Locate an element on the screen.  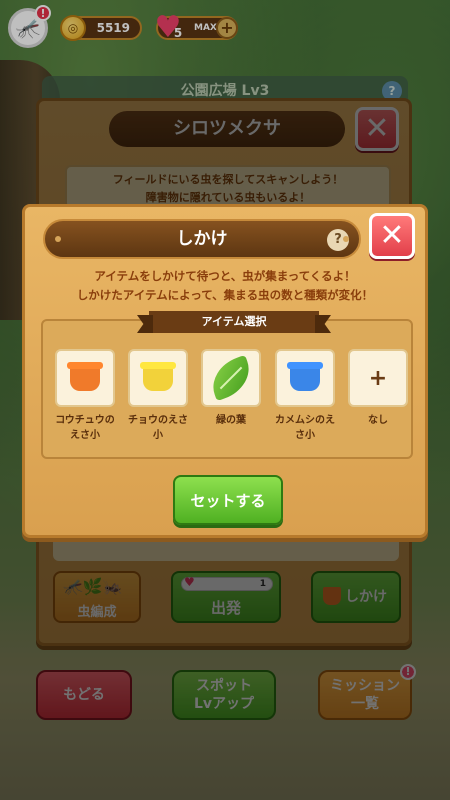
trap-modal-title-bar: しかけ ? is located at coordinates (202, 239).